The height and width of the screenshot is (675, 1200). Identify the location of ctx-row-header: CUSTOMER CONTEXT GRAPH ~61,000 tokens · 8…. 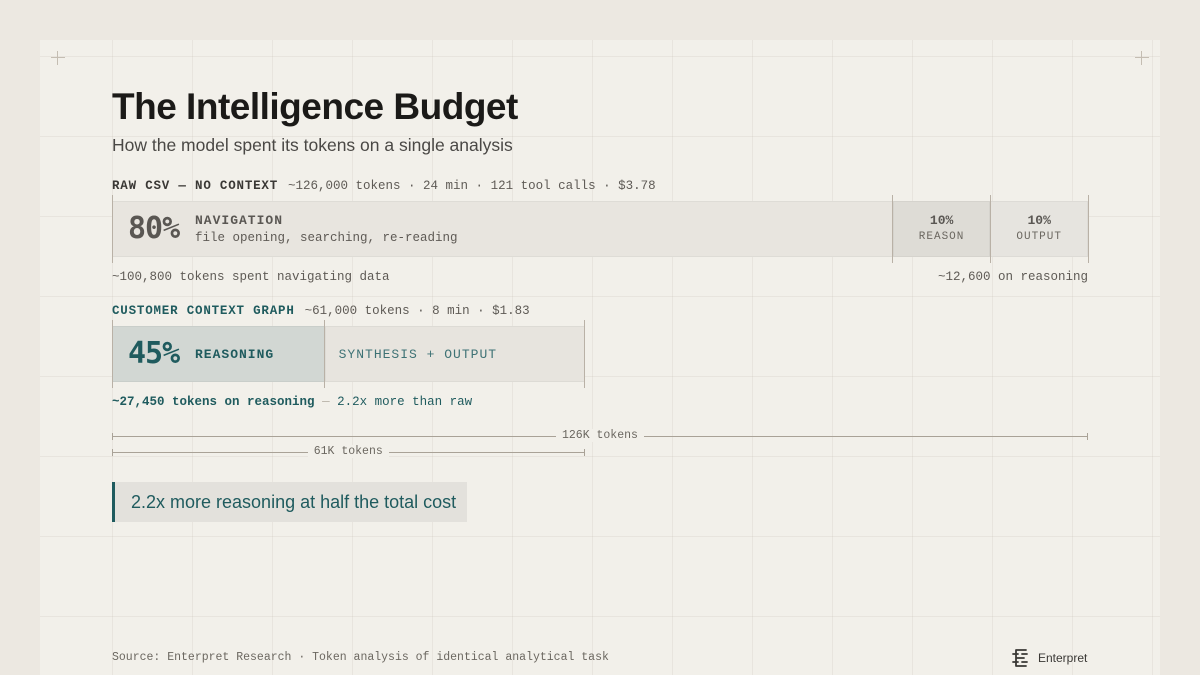
(321, 311).